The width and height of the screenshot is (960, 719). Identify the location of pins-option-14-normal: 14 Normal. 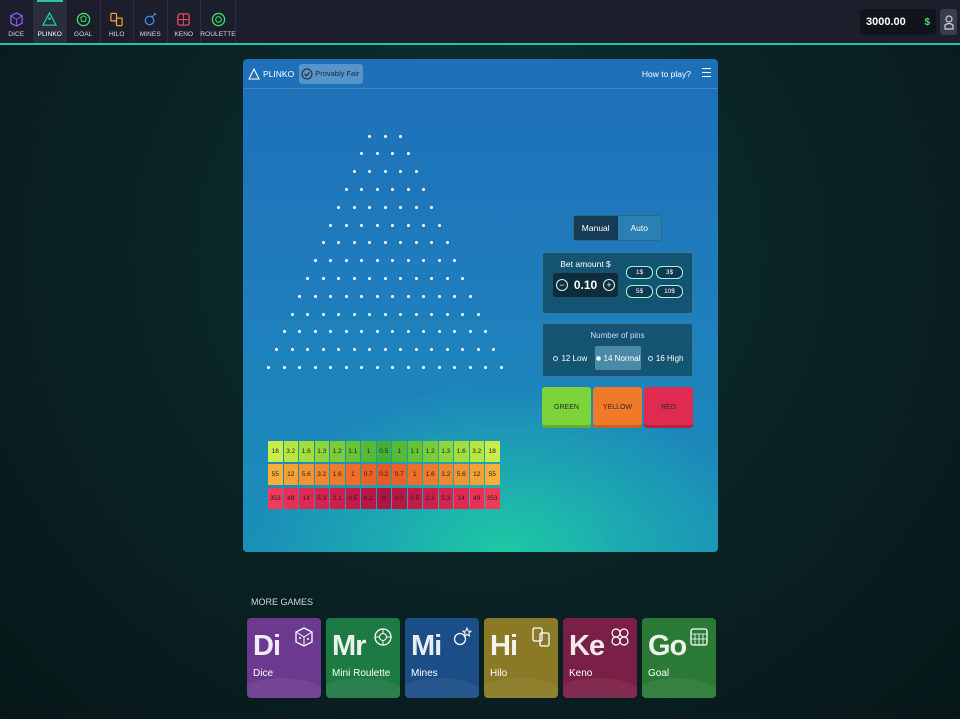
(618, 358).